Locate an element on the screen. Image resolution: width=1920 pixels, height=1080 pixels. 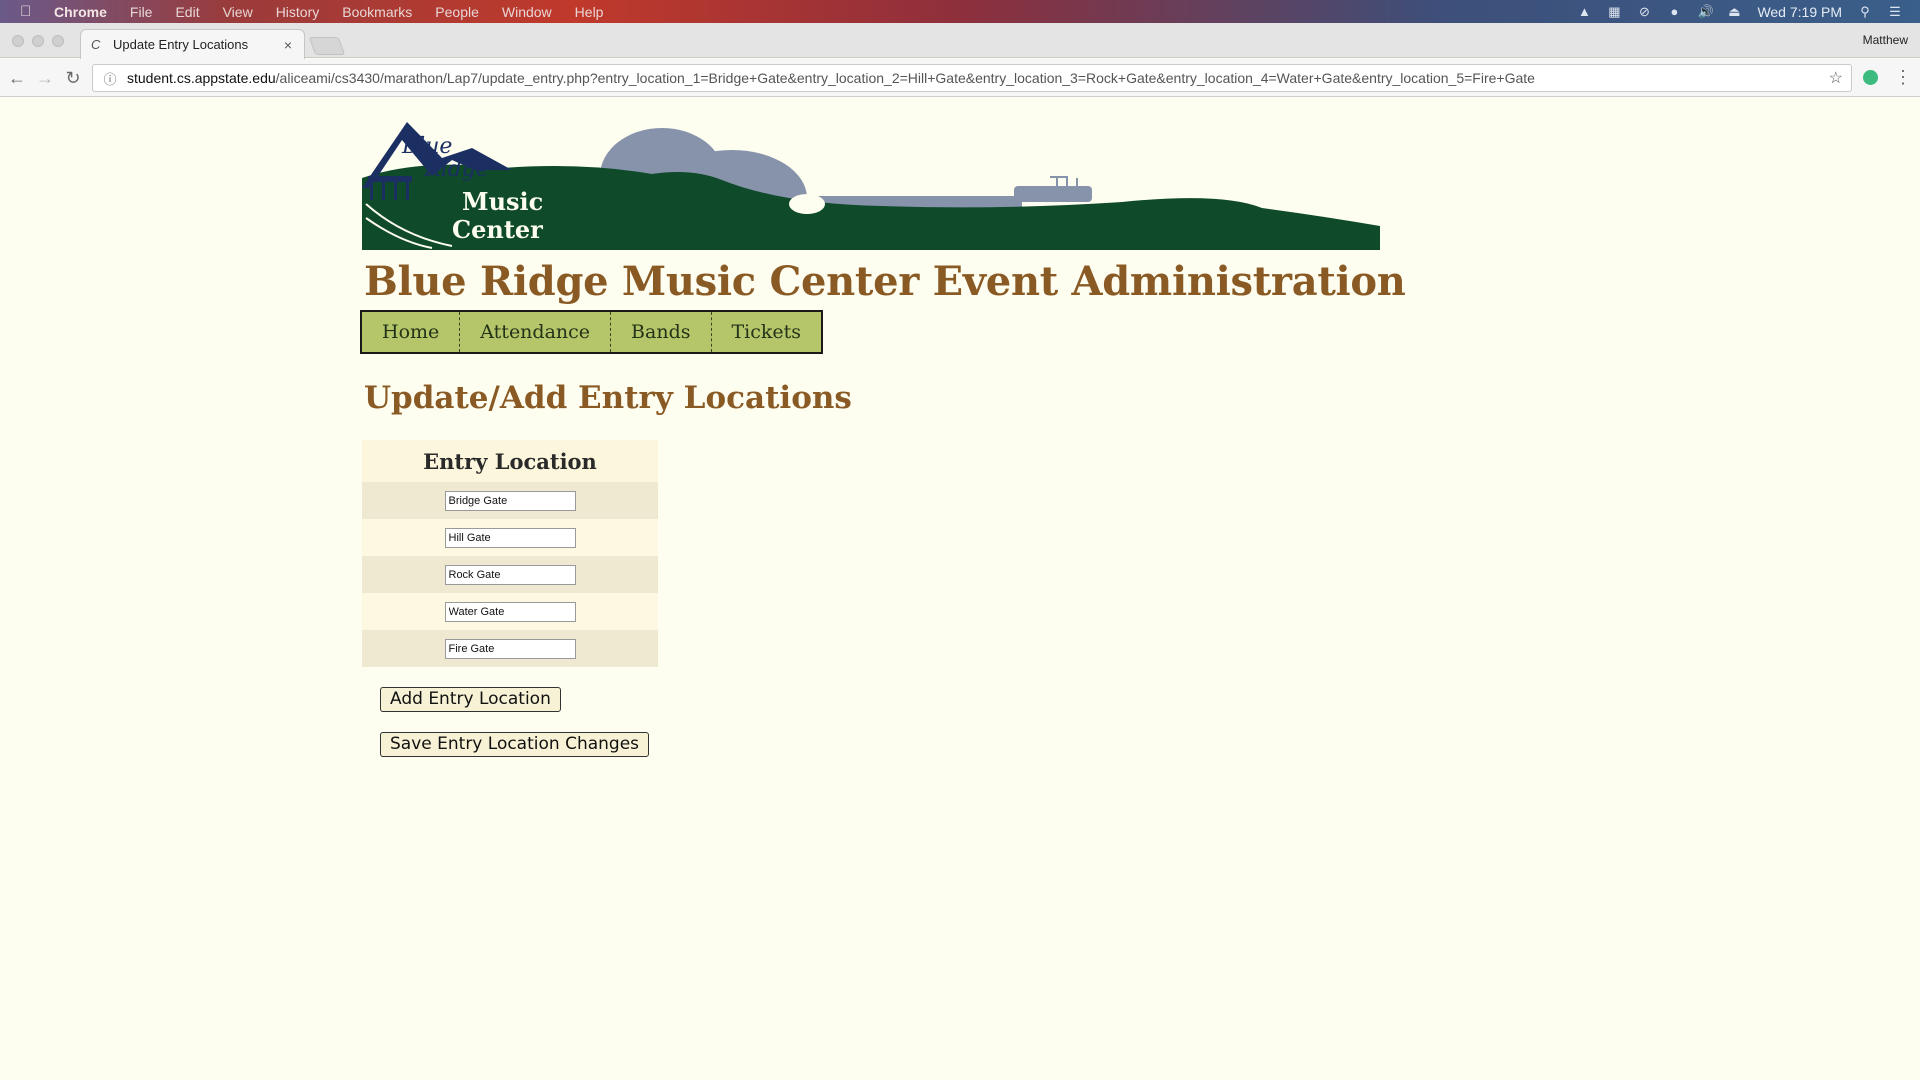
nav-bands: Bands is located at coordinates (661, 332).